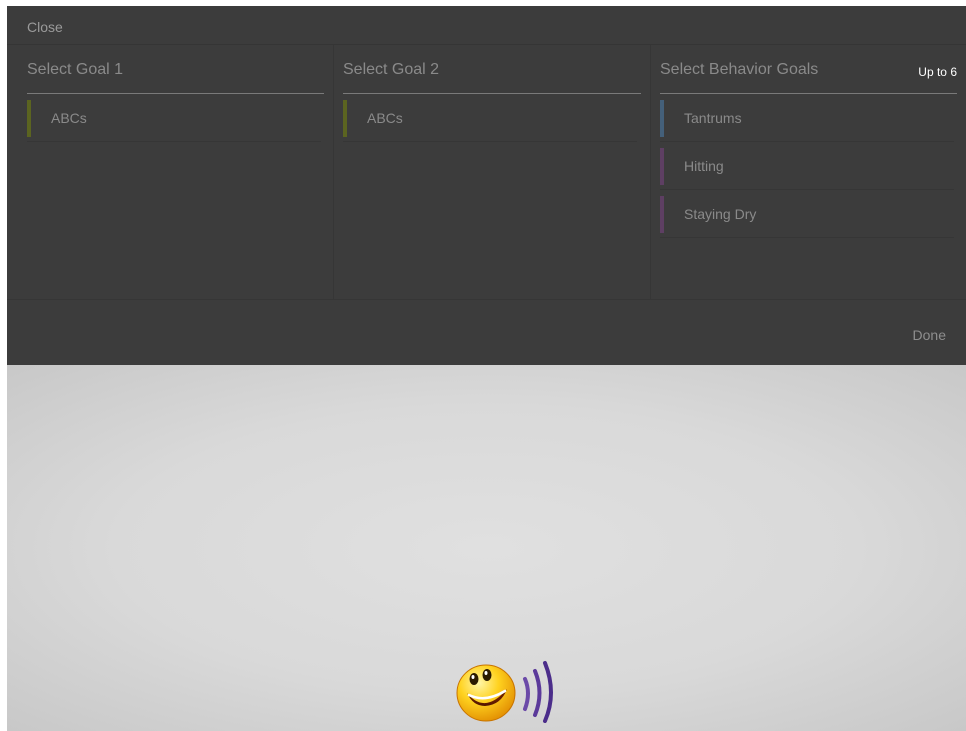 The height and width of the screenshot is (731, 966). I want to click on panel-bottom-bar: Done, so click(486, 332).